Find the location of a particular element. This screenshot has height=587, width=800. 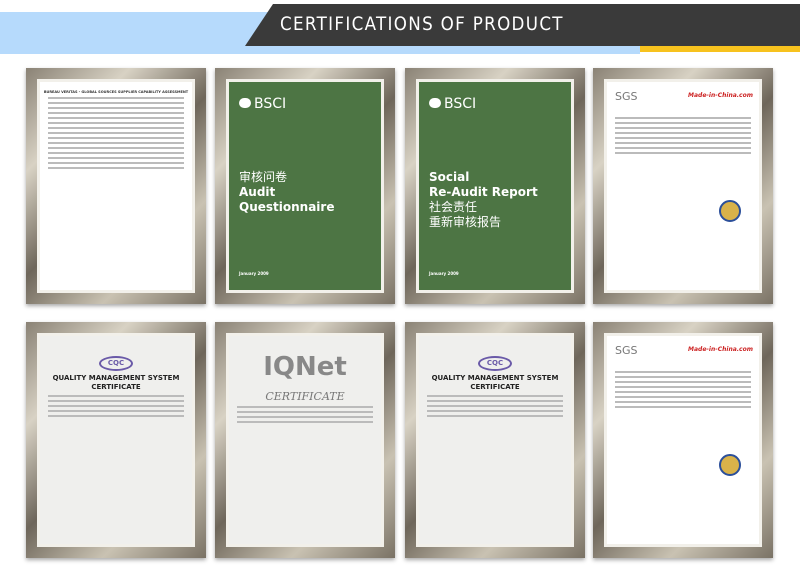

cqc-line2: CERTIFICATE is located at coordinates (116, 387).